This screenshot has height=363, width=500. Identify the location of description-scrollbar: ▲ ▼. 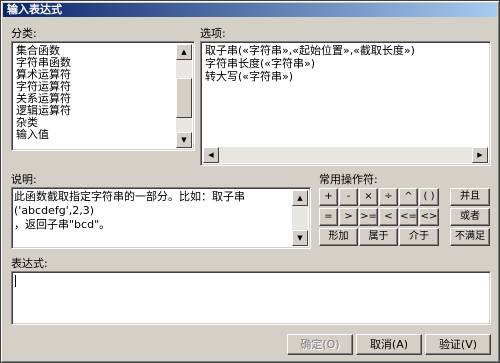
(300, 218).